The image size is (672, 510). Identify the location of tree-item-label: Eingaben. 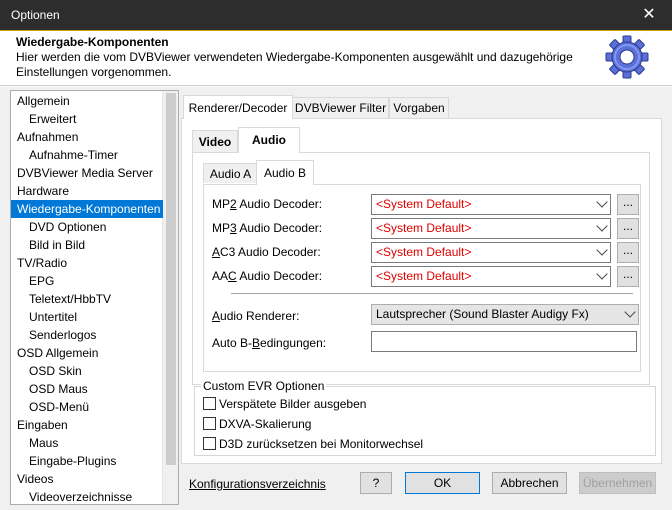
(42, 425).